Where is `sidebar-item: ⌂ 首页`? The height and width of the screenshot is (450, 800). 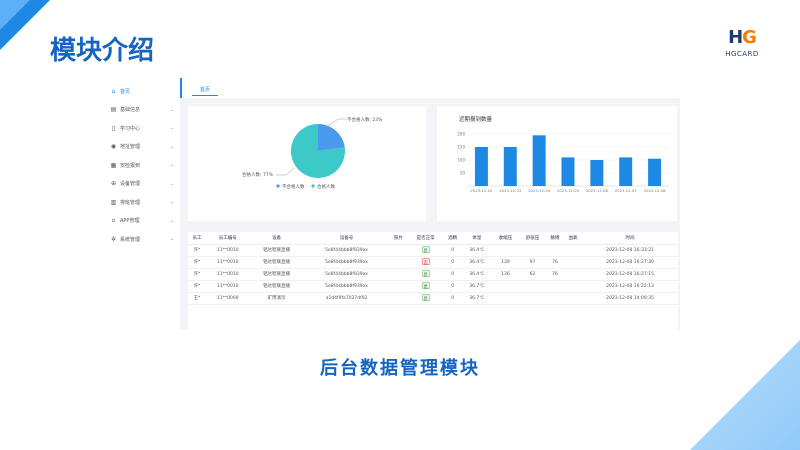 sidebar-item: ⌂ 首页 is located at coordinates (140, 91).